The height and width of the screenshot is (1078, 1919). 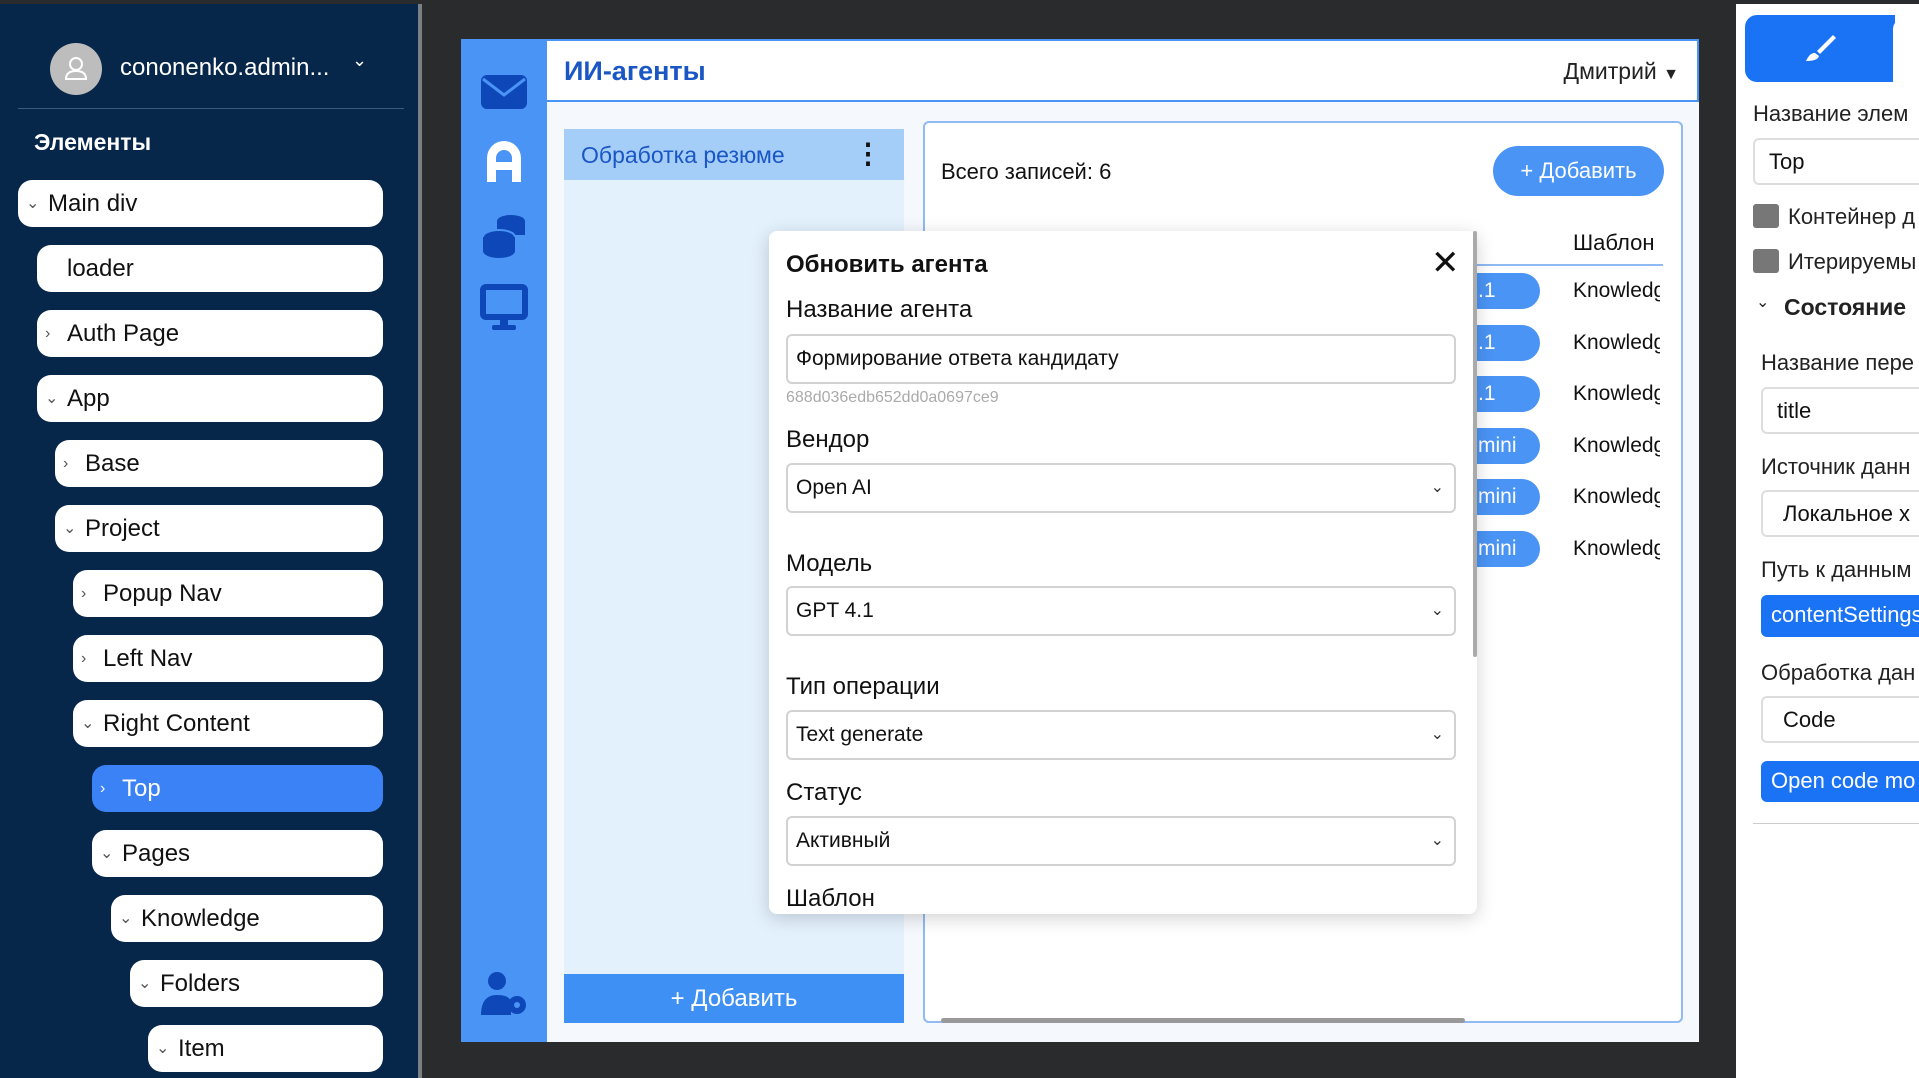 I want to click on container-checkbox-label: Контейнер д, so click(x=1852, y=216).